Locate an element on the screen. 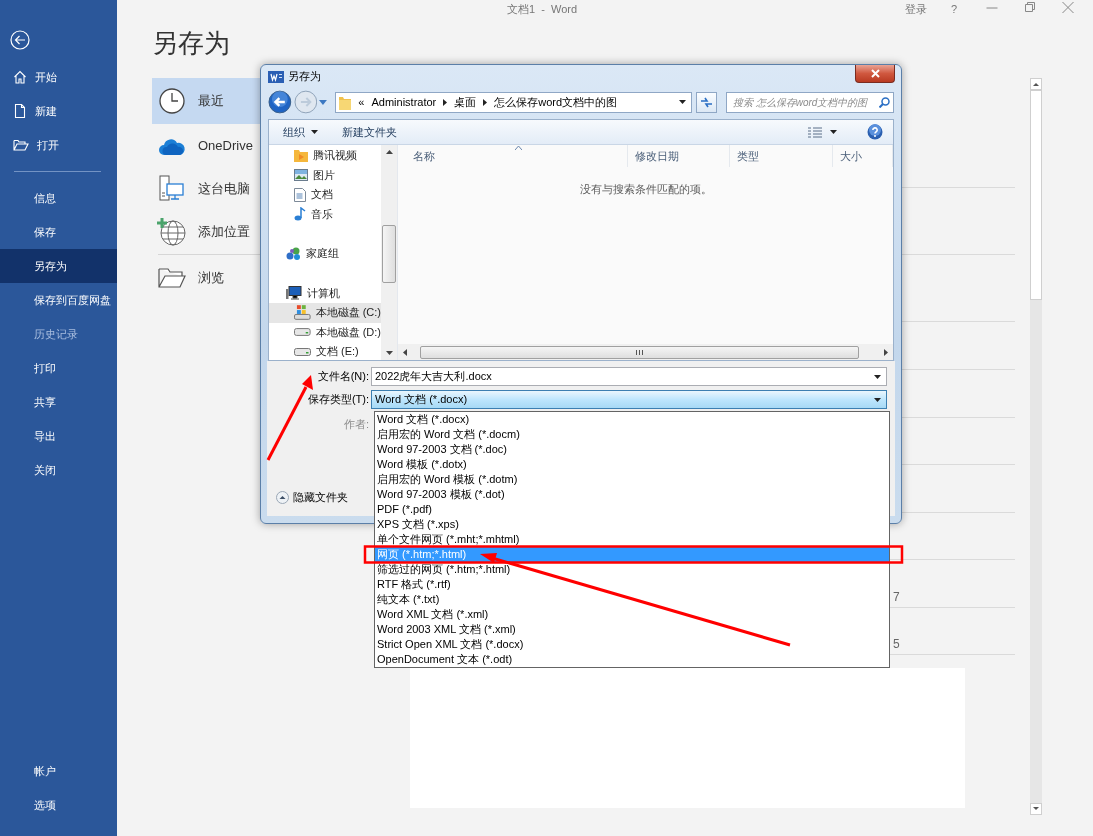 This screenshot has height=836, width=1093. nav-label: 计算机 is located at coordinates (323, 293).